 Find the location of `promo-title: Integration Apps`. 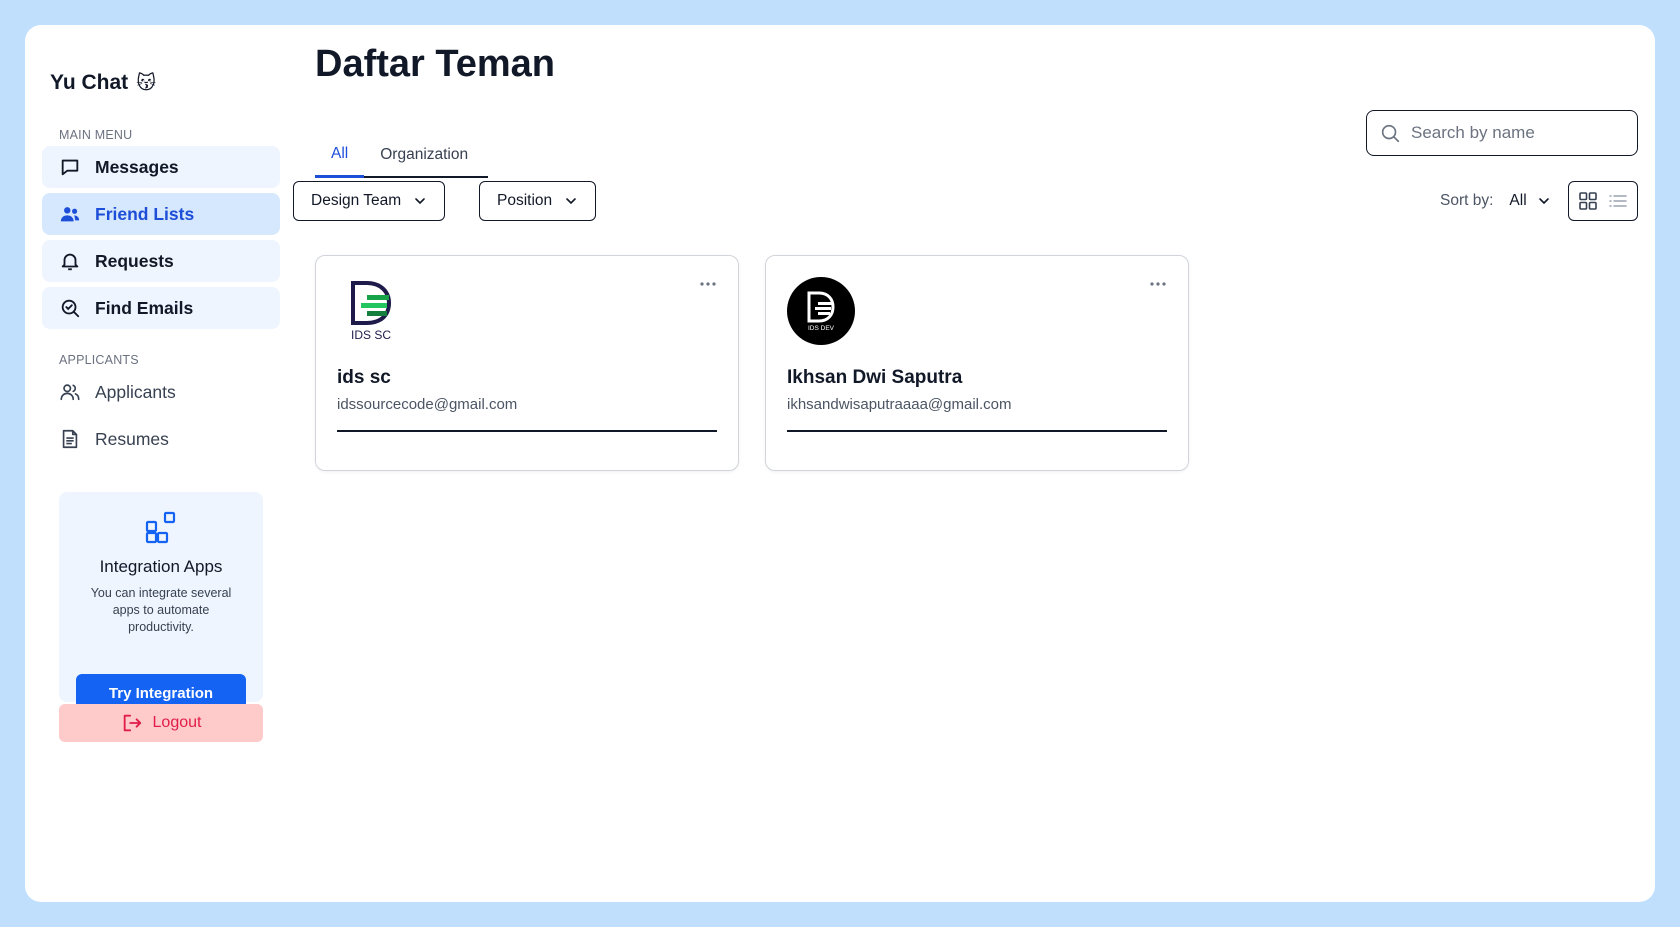

promo-title: Integration Apps is located at coordinates (161, 566).